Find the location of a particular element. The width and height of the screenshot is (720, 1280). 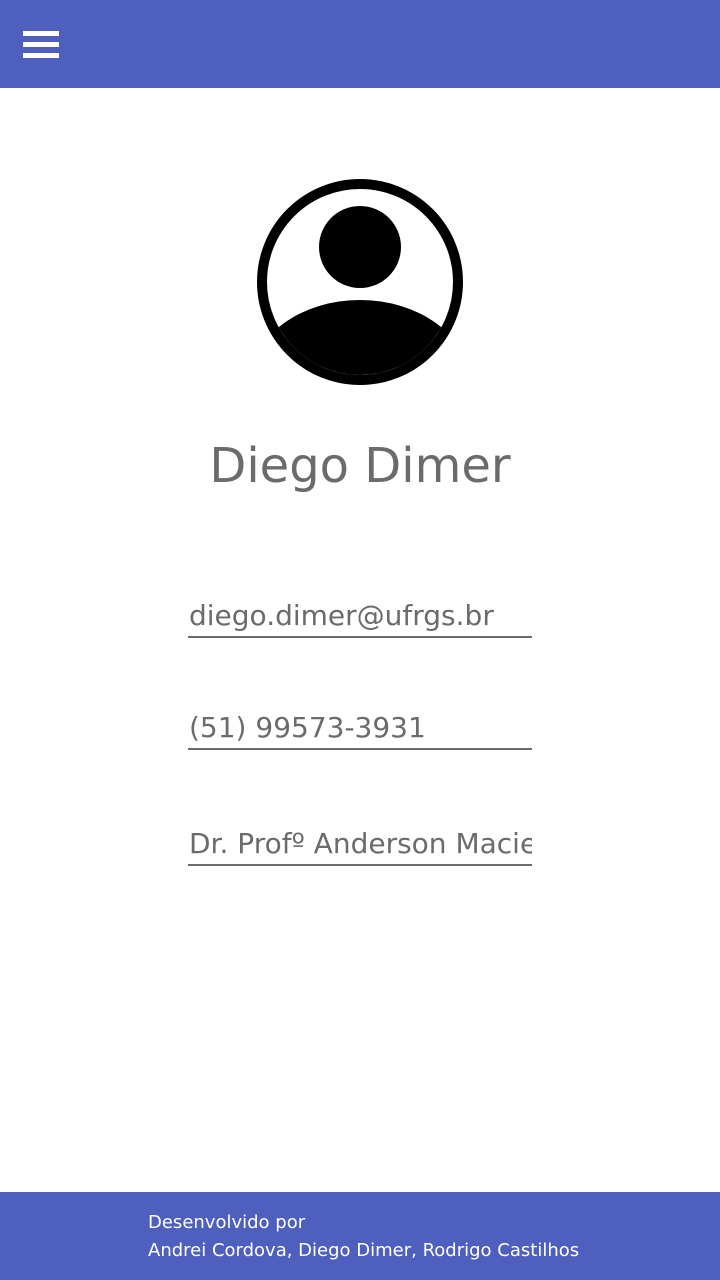

phone-field is located at coordinates (360, 728).